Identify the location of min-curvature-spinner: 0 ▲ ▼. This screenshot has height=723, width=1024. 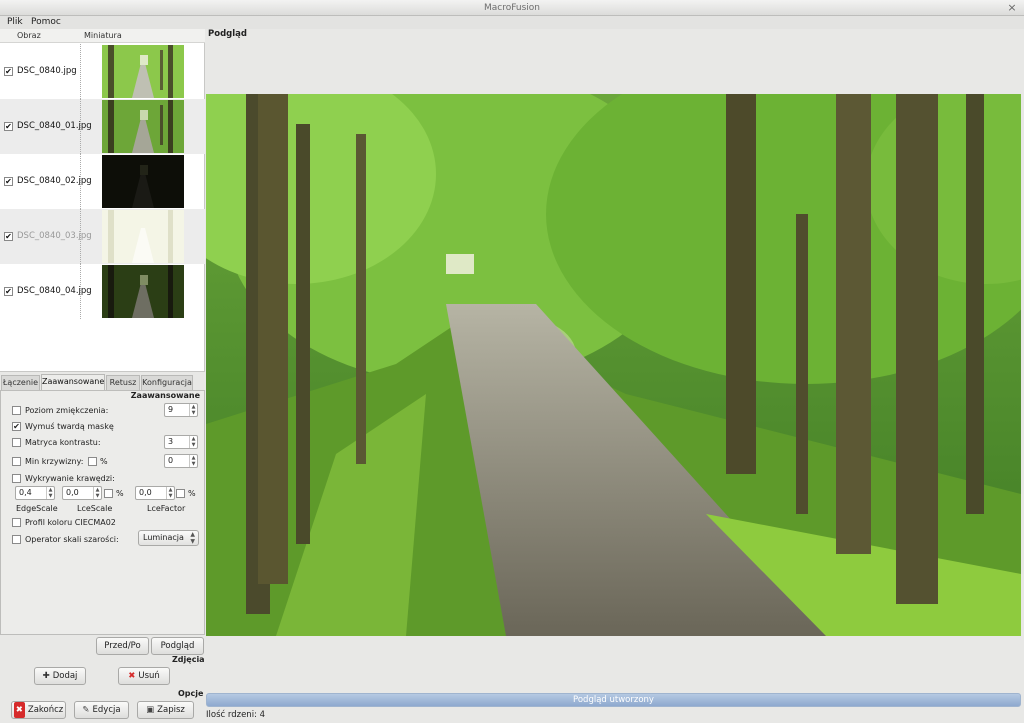
(181, 461).